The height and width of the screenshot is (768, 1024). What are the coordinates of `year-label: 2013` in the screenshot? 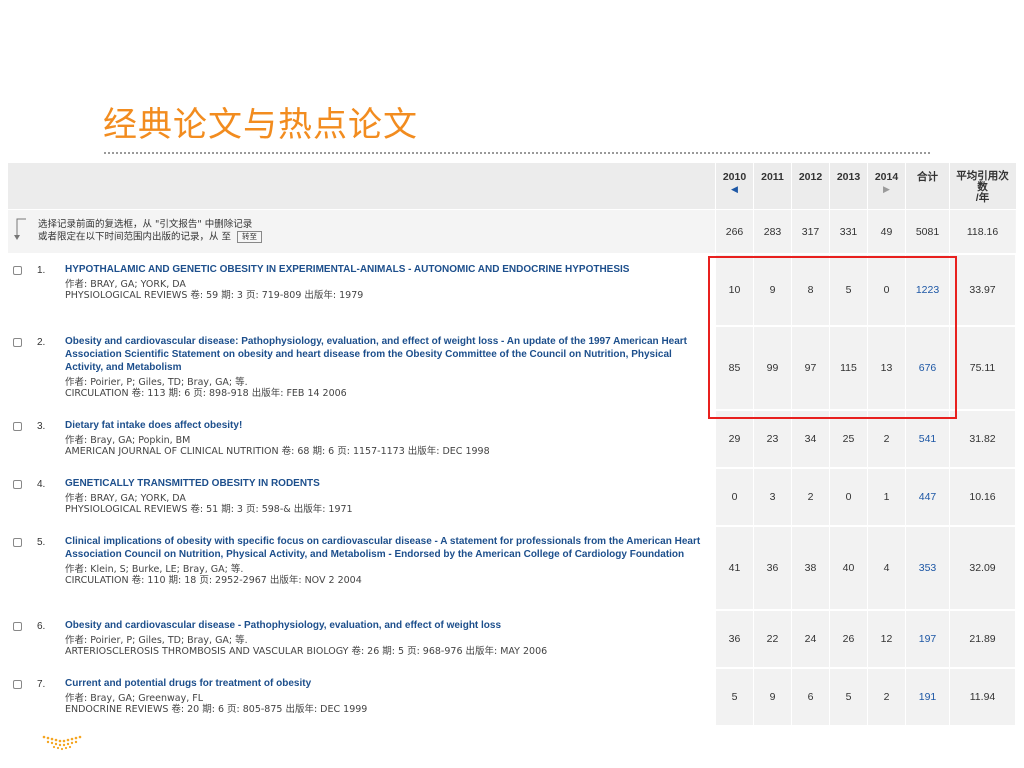 It's located at (848, 177).